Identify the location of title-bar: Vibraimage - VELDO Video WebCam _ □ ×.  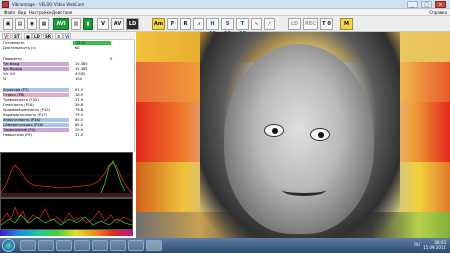
(225, 4).